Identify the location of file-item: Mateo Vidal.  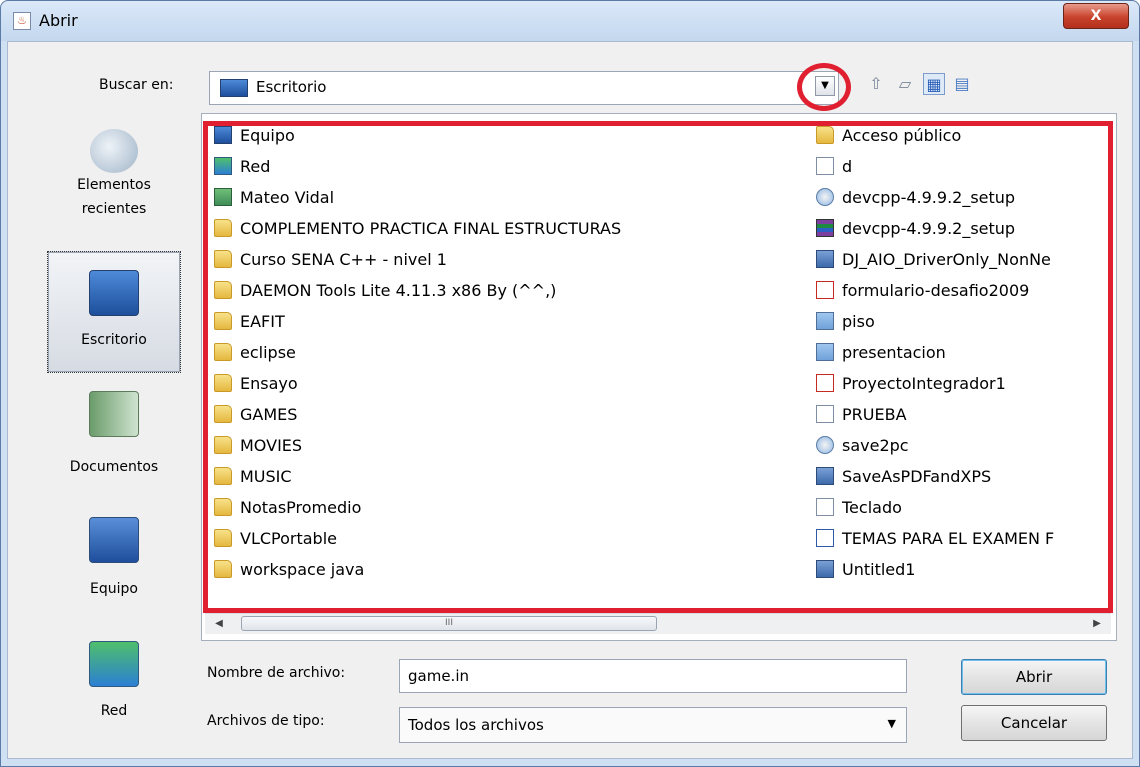
(274, 198).